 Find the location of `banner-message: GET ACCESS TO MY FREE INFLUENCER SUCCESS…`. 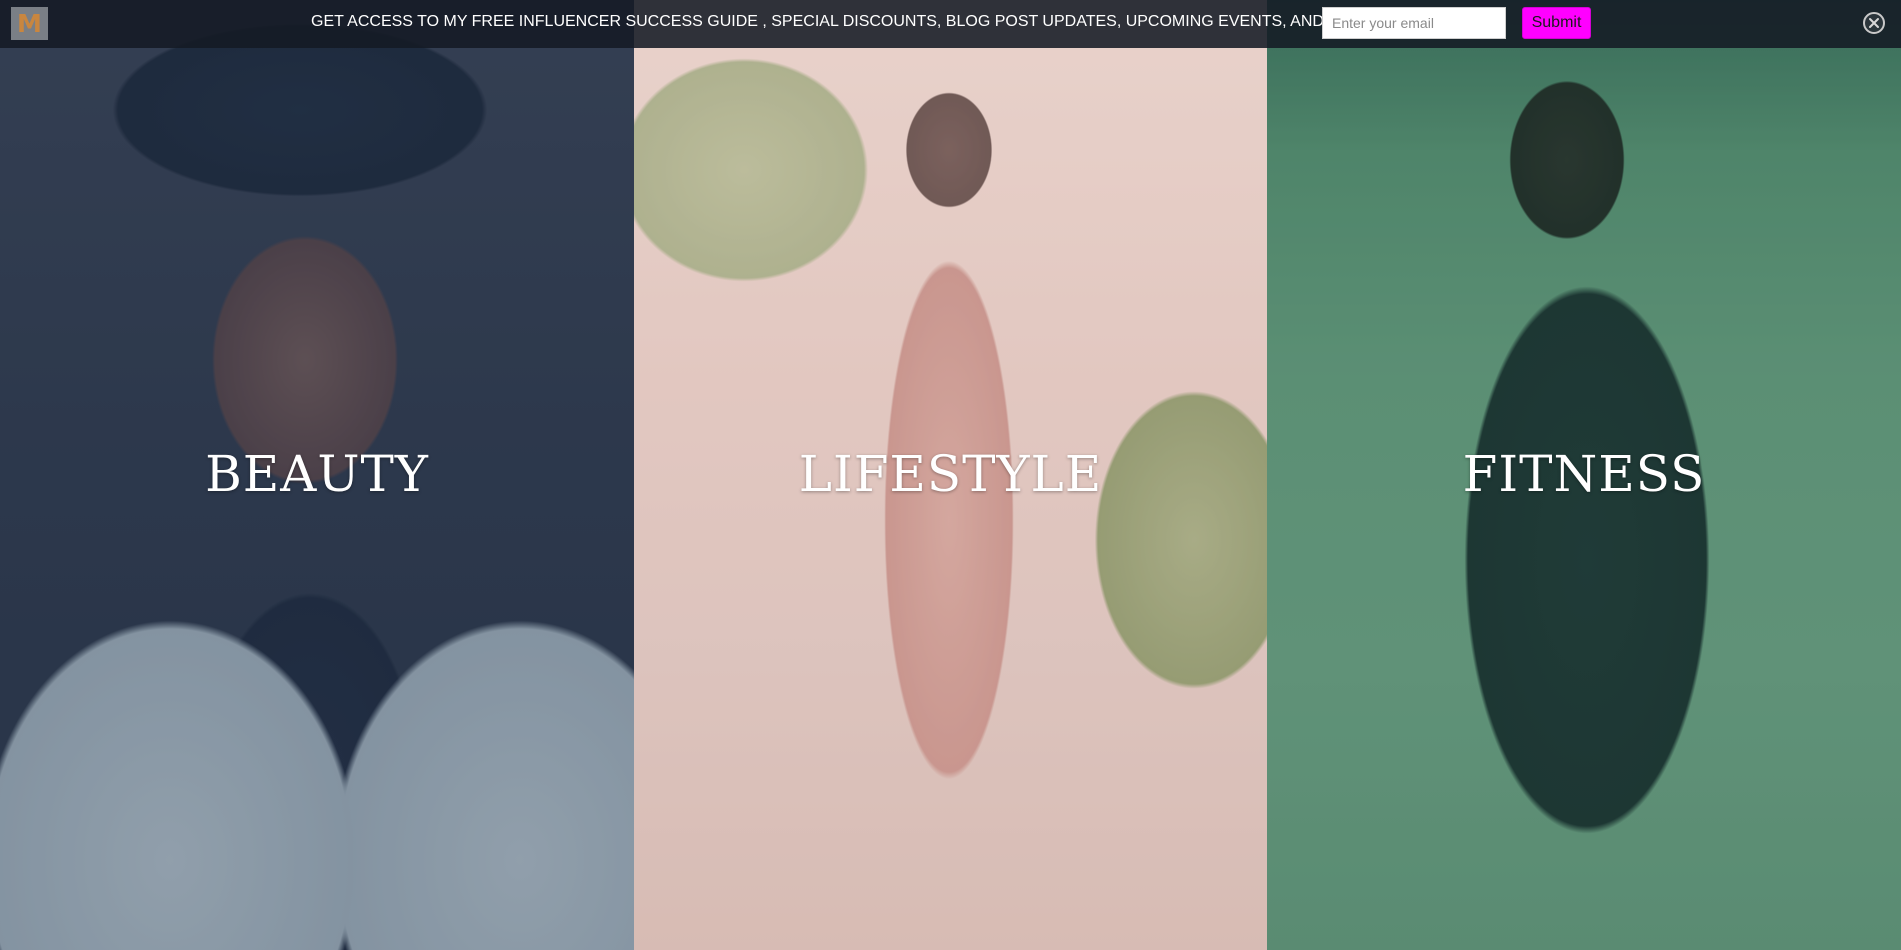

banner-message: GET ACCESS TO MY FREE INFLUENCER SUCCESS… is located at coordinates (846, 21).